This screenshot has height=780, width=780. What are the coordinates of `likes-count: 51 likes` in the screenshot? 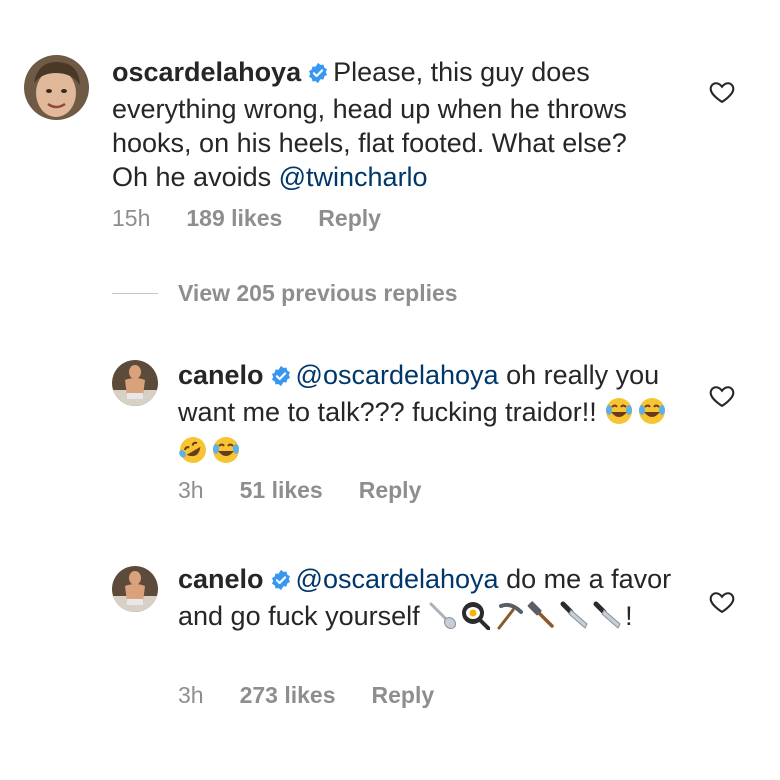 It's located at (281, 490).